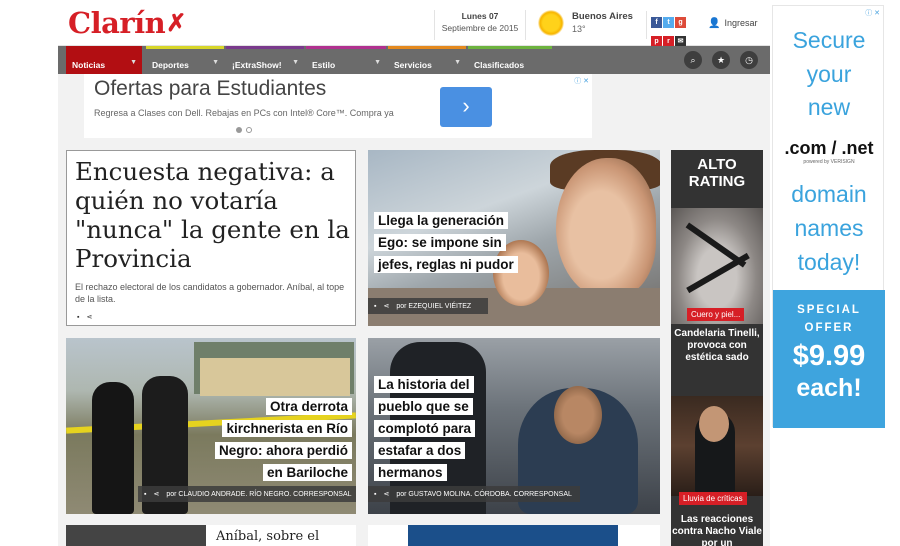  I want to click on alto-rating-title: ALTO RATING, so click(717, 173).